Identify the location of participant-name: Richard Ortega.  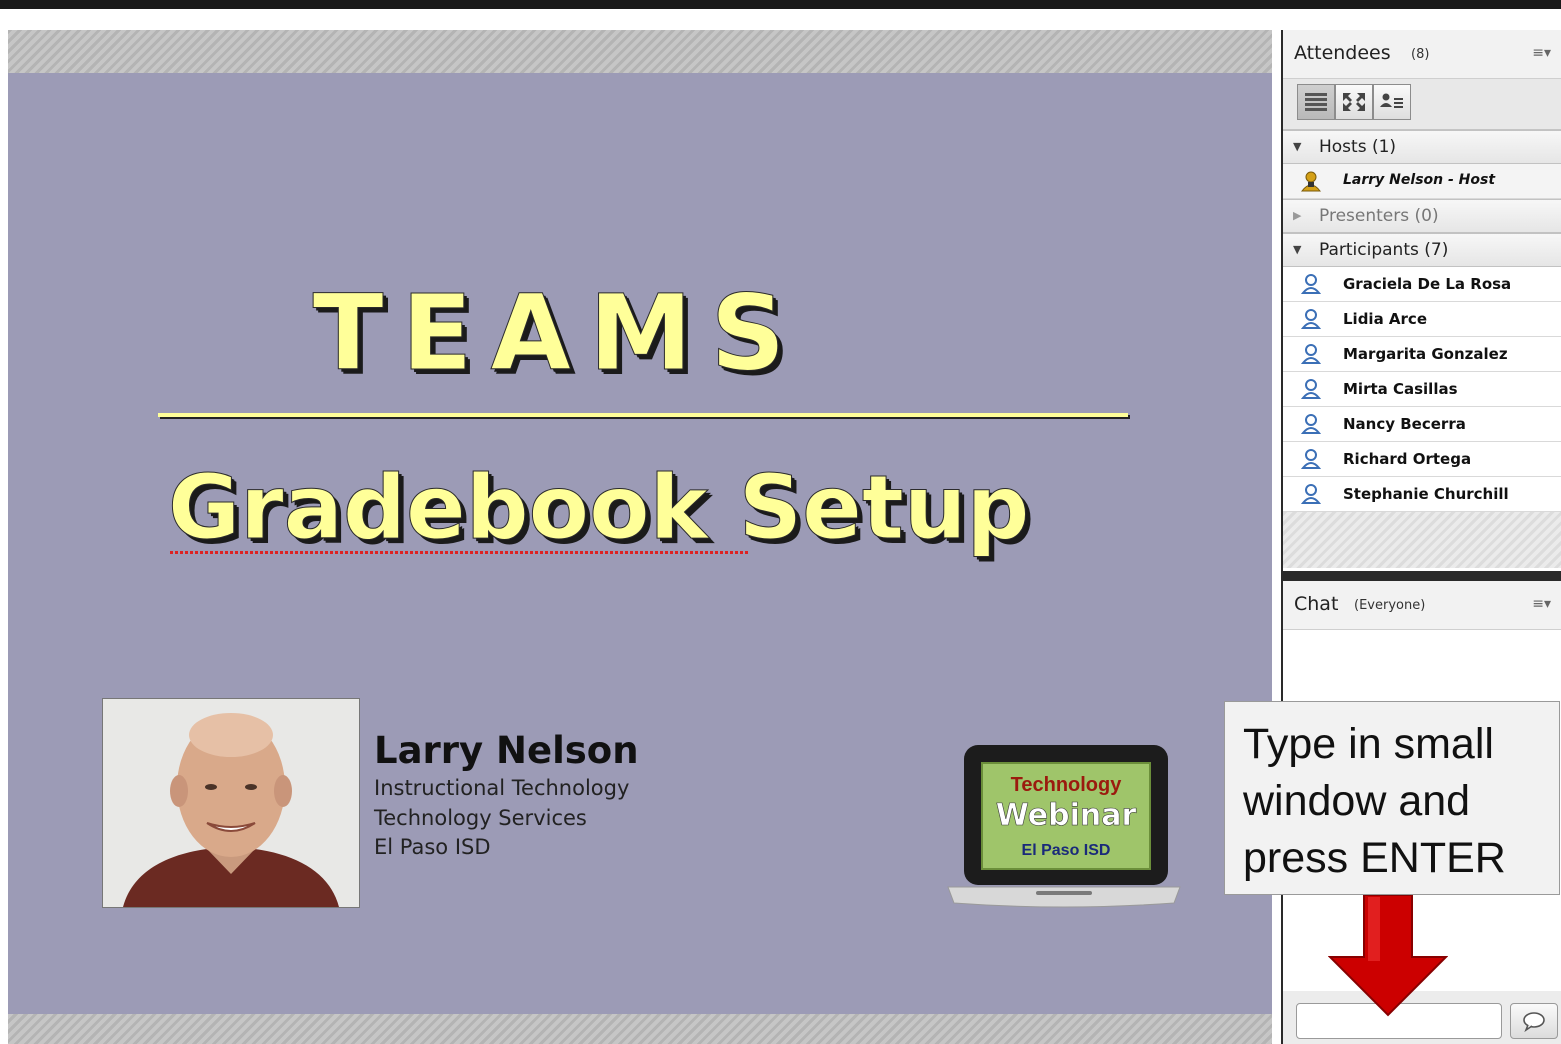
(1407, 459).